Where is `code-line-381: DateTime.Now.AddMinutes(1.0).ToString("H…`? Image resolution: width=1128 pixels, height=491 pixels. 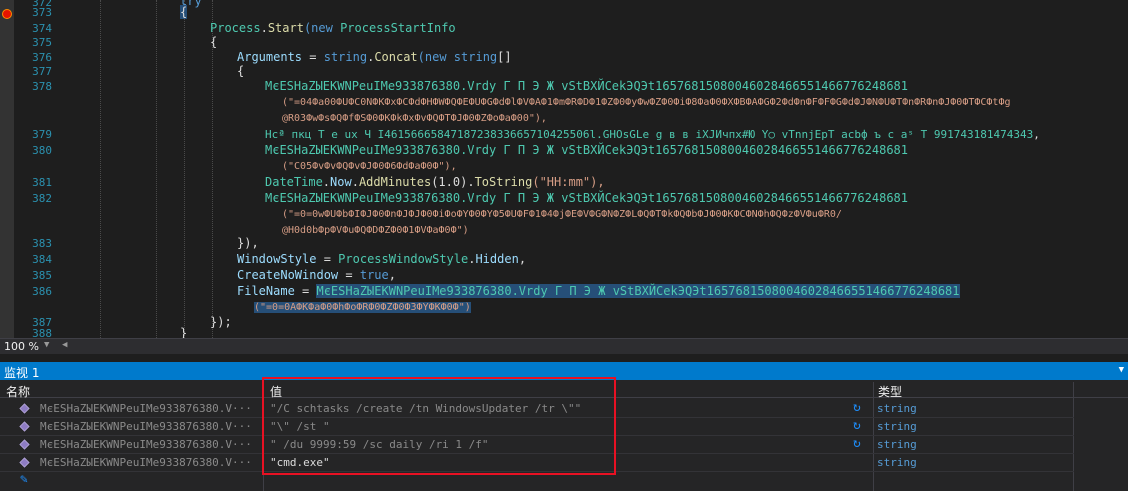 code-line-381: DateTime.Now.AddMinutes(1.0).ToString("H… is located at coordinates (435, 182).